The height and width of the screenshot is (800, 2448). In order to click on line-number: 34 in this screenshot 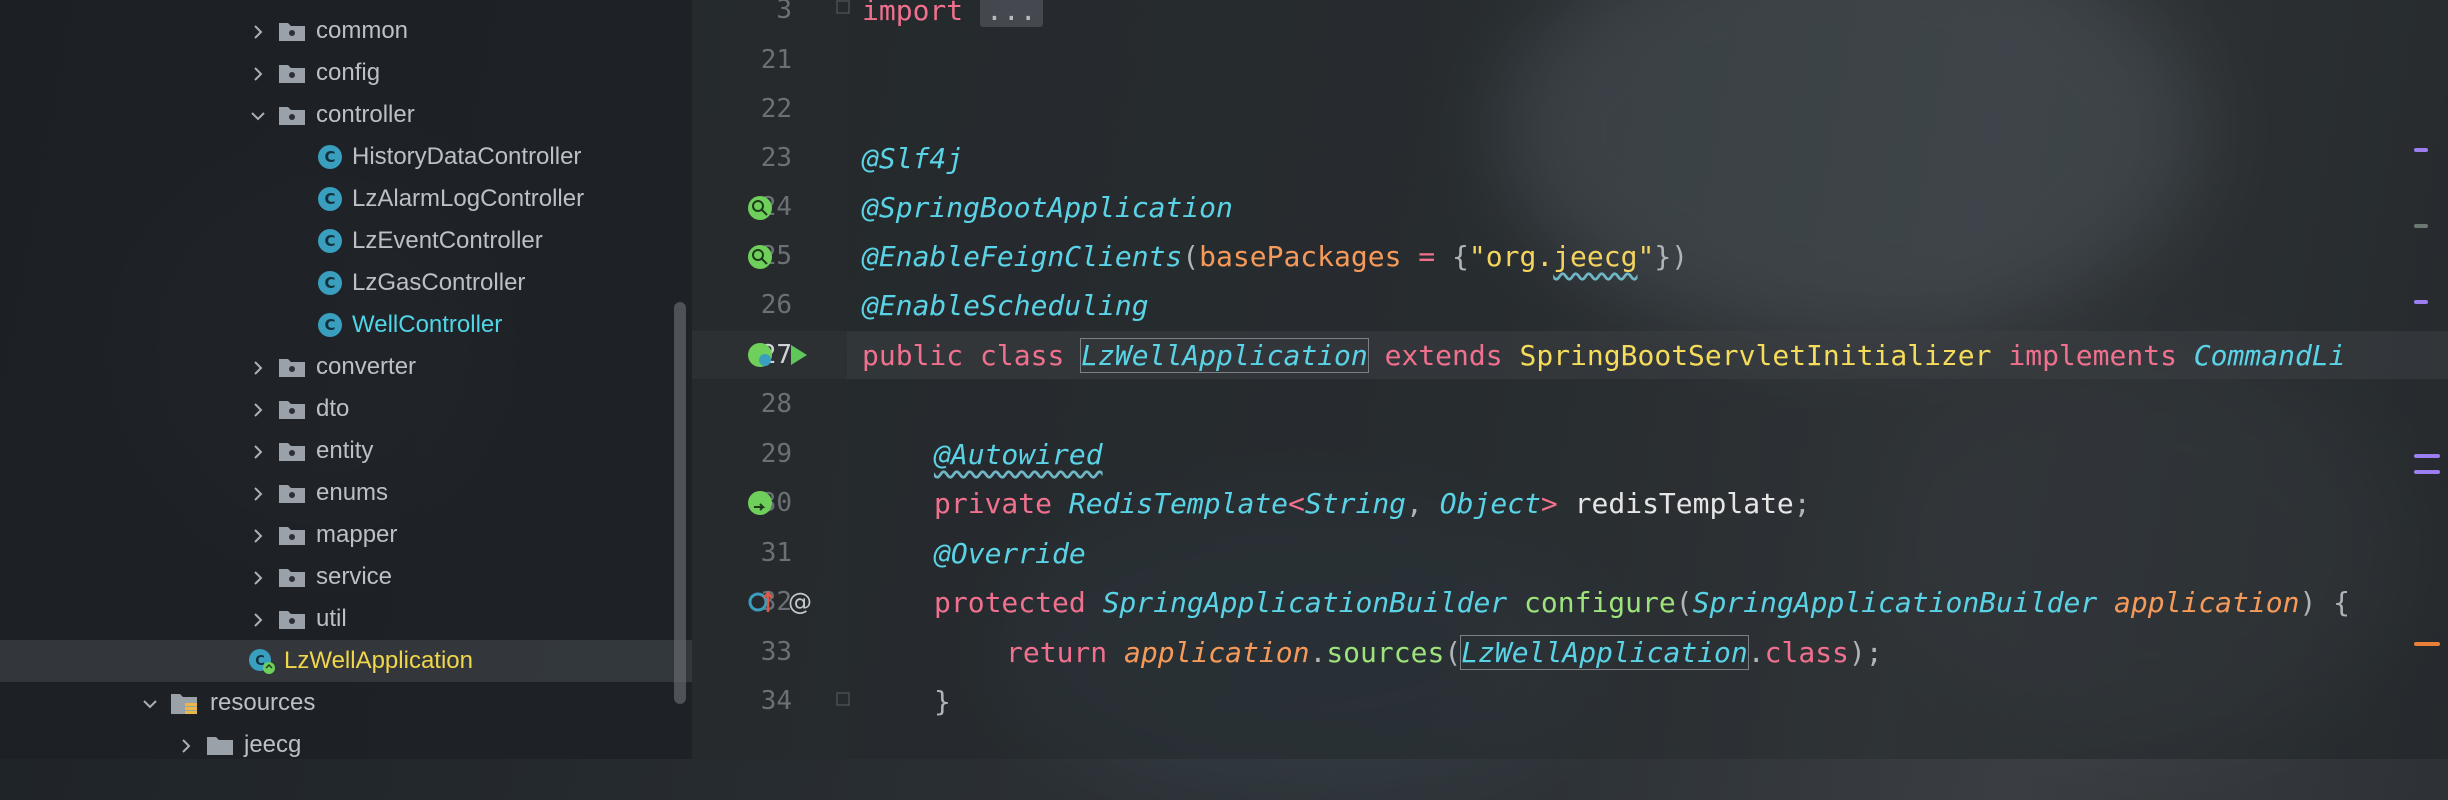, I will do `click(742, 701)`.